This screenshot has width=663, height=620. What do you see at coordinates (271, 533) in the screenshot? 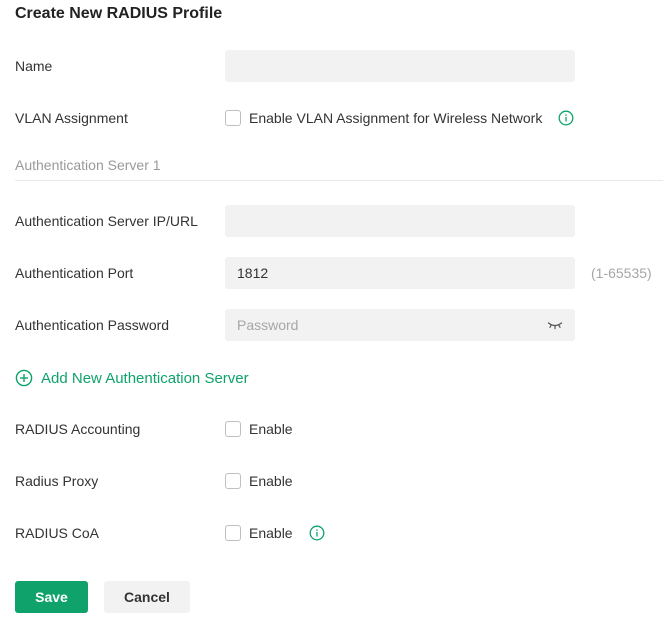
I see `radius-coa-checkbox-label: Enable` at bounding box center [271, 533].